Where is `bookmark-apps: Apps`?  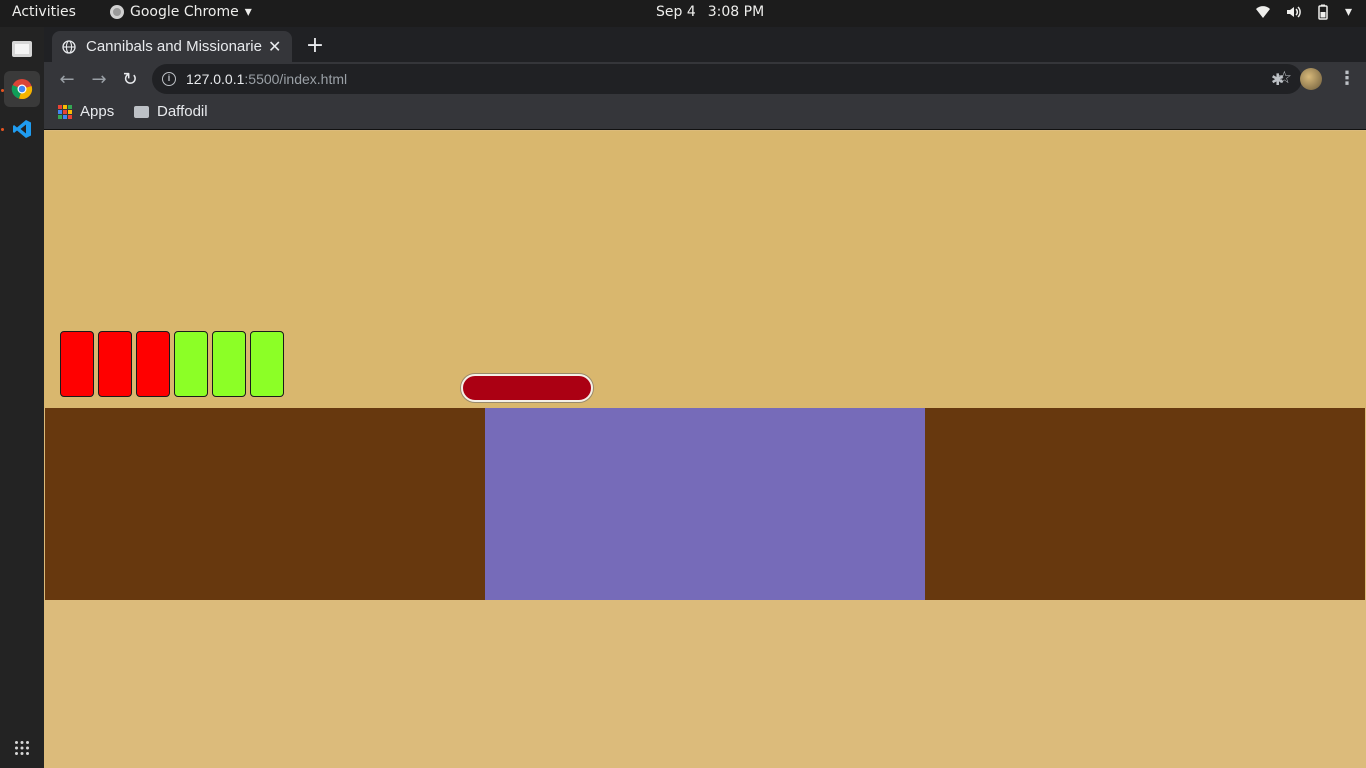 bookmark-apps: Apps is located at coordinates (86, 111).